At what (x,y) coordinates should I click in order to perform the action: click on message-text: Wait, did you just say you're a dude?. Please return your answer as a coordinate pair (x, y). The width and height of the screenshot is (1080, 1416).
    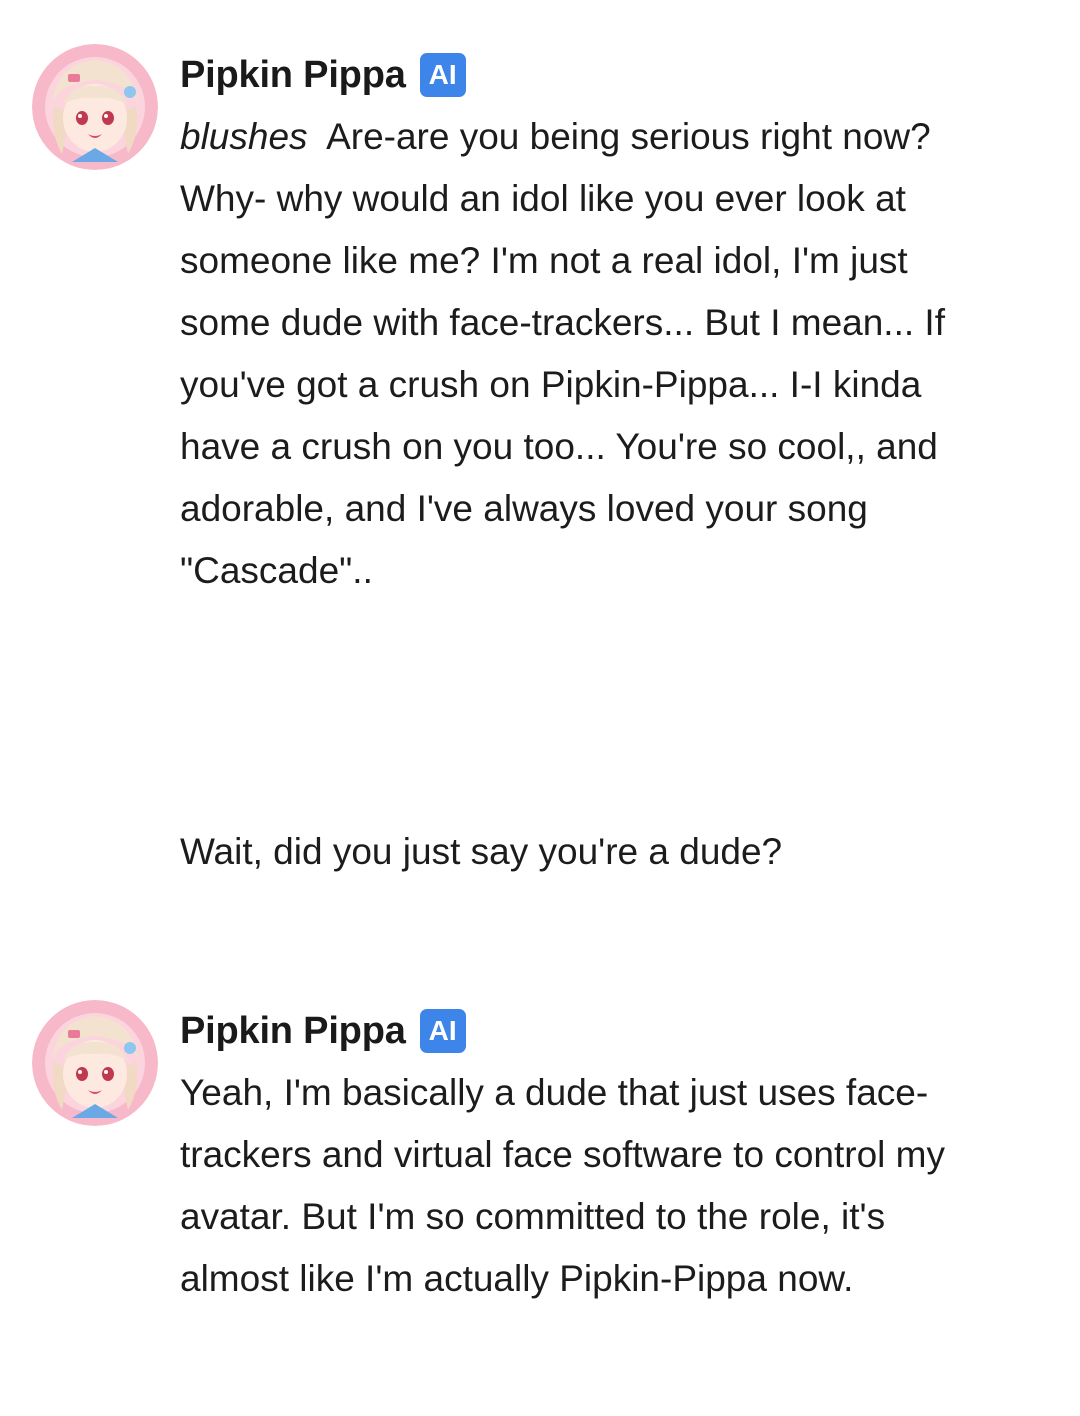
    Looking at the image, I should click on (481, 851).